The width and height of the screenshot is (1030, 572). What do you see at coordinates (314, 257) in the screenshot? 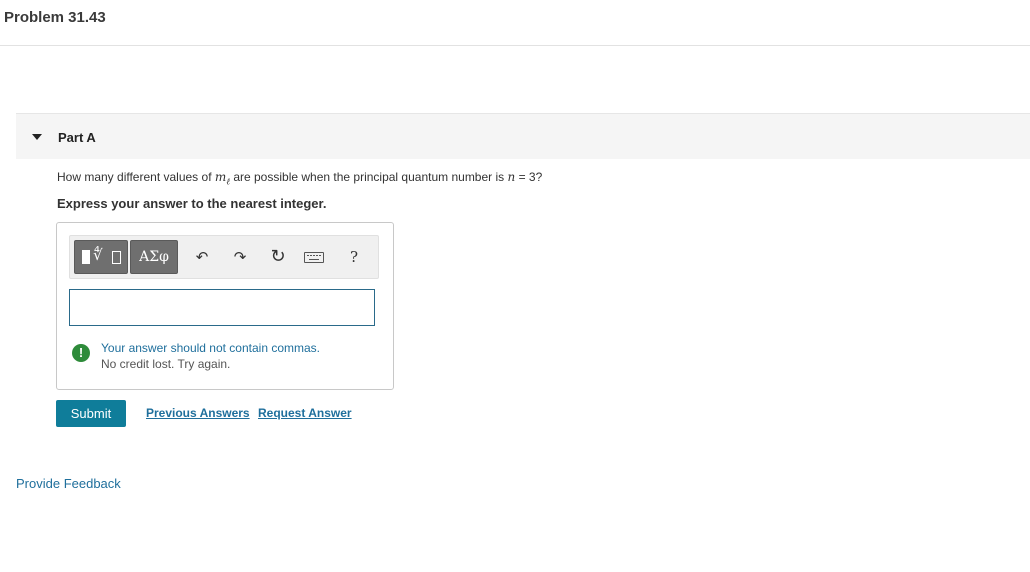
I see `keyboard-icon` at bounding box center [314, 257].